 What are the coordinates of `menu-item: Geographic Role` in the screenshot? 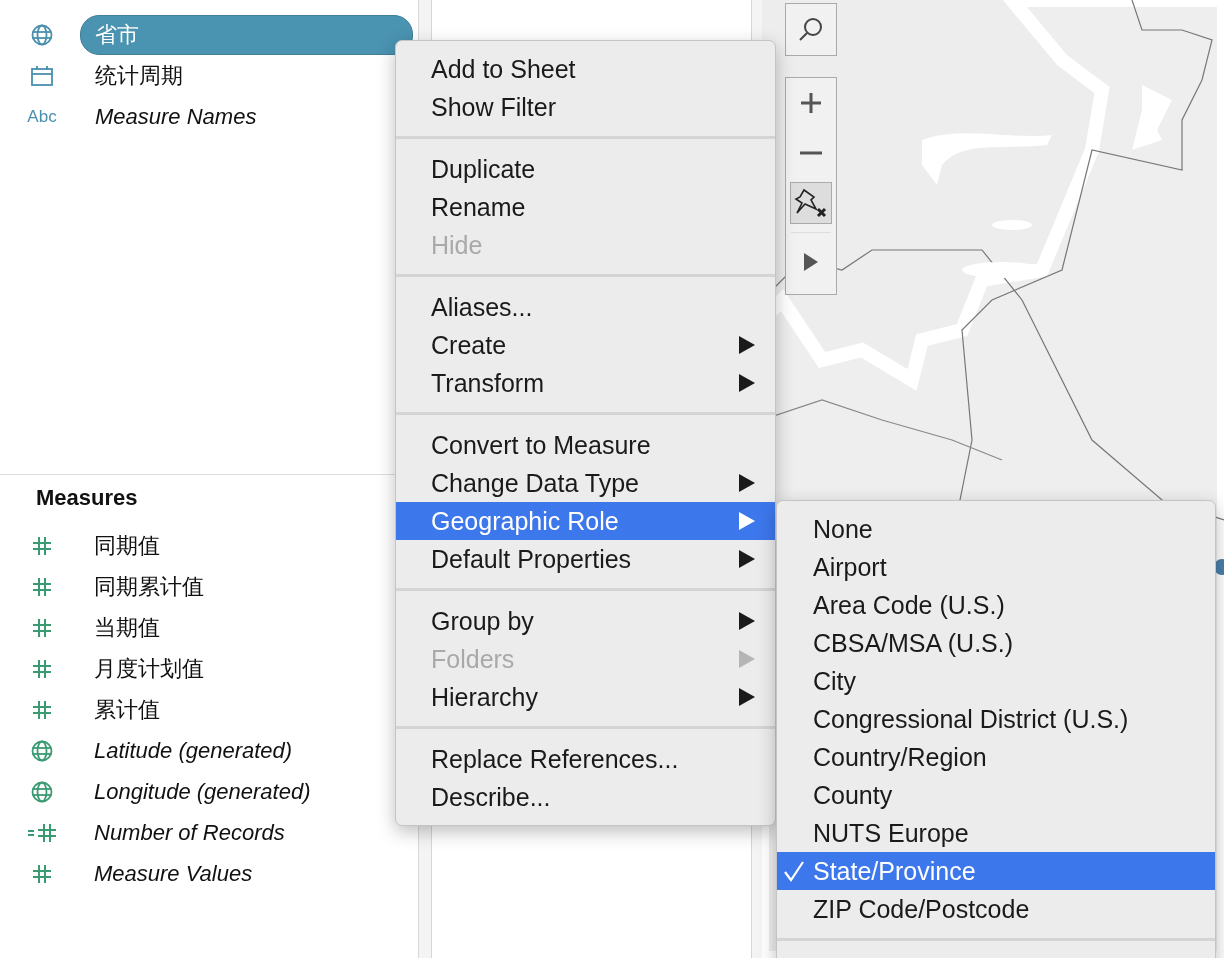 It's located at (585, 521).